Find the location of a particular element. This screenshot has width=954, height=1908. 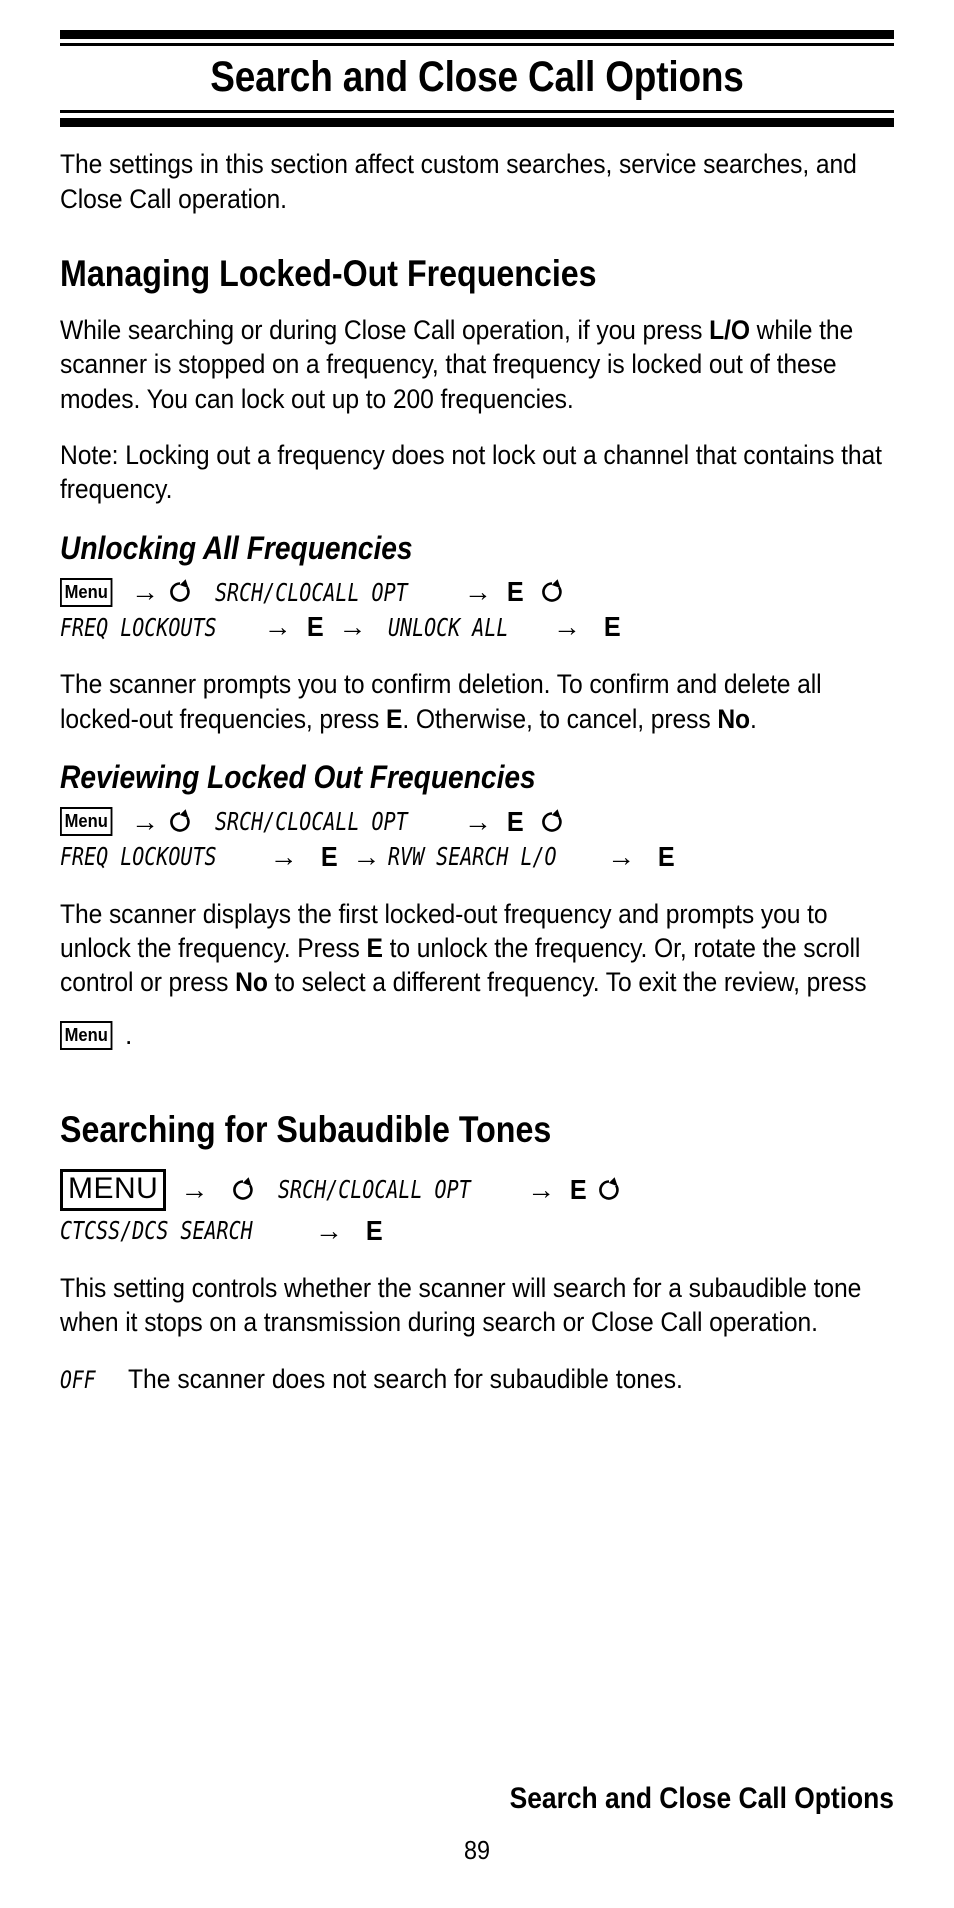

lcd-text-unlock-all: UNLOCK ALL is located at coordinates (448, 627).